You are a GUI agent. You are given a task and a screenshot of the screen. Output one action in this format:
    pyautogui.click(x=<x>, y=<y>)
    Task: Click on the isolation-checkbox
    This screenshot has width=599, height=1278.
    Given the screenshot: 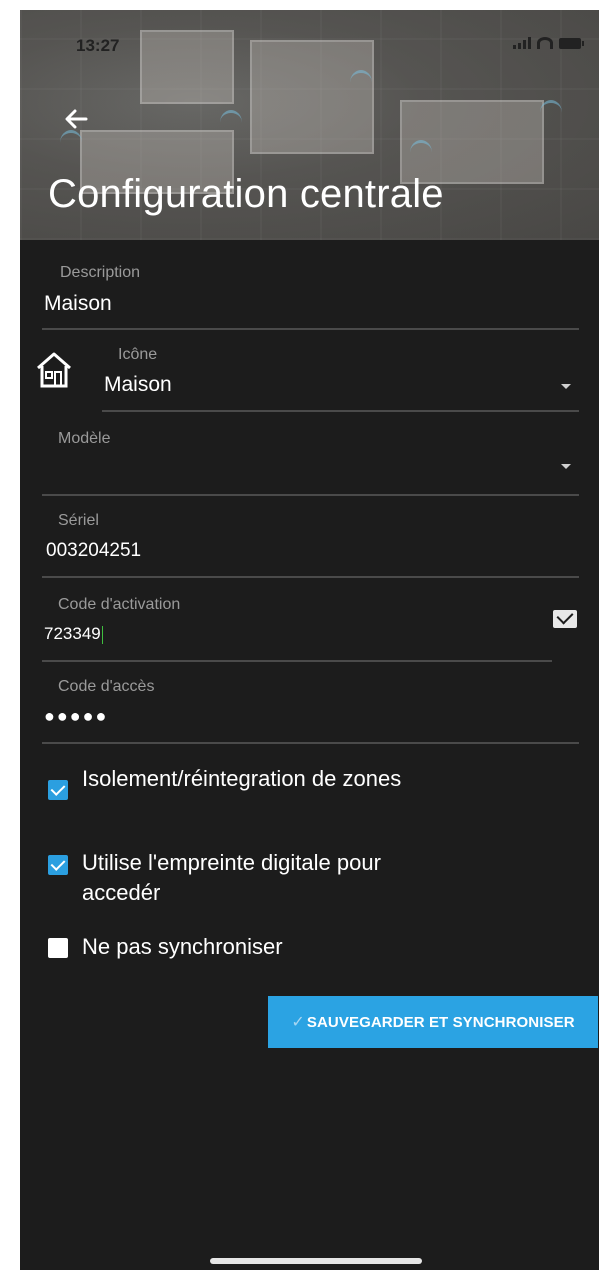 What is the action you would take?
    pyautogui.click(x=58, y=790)
    